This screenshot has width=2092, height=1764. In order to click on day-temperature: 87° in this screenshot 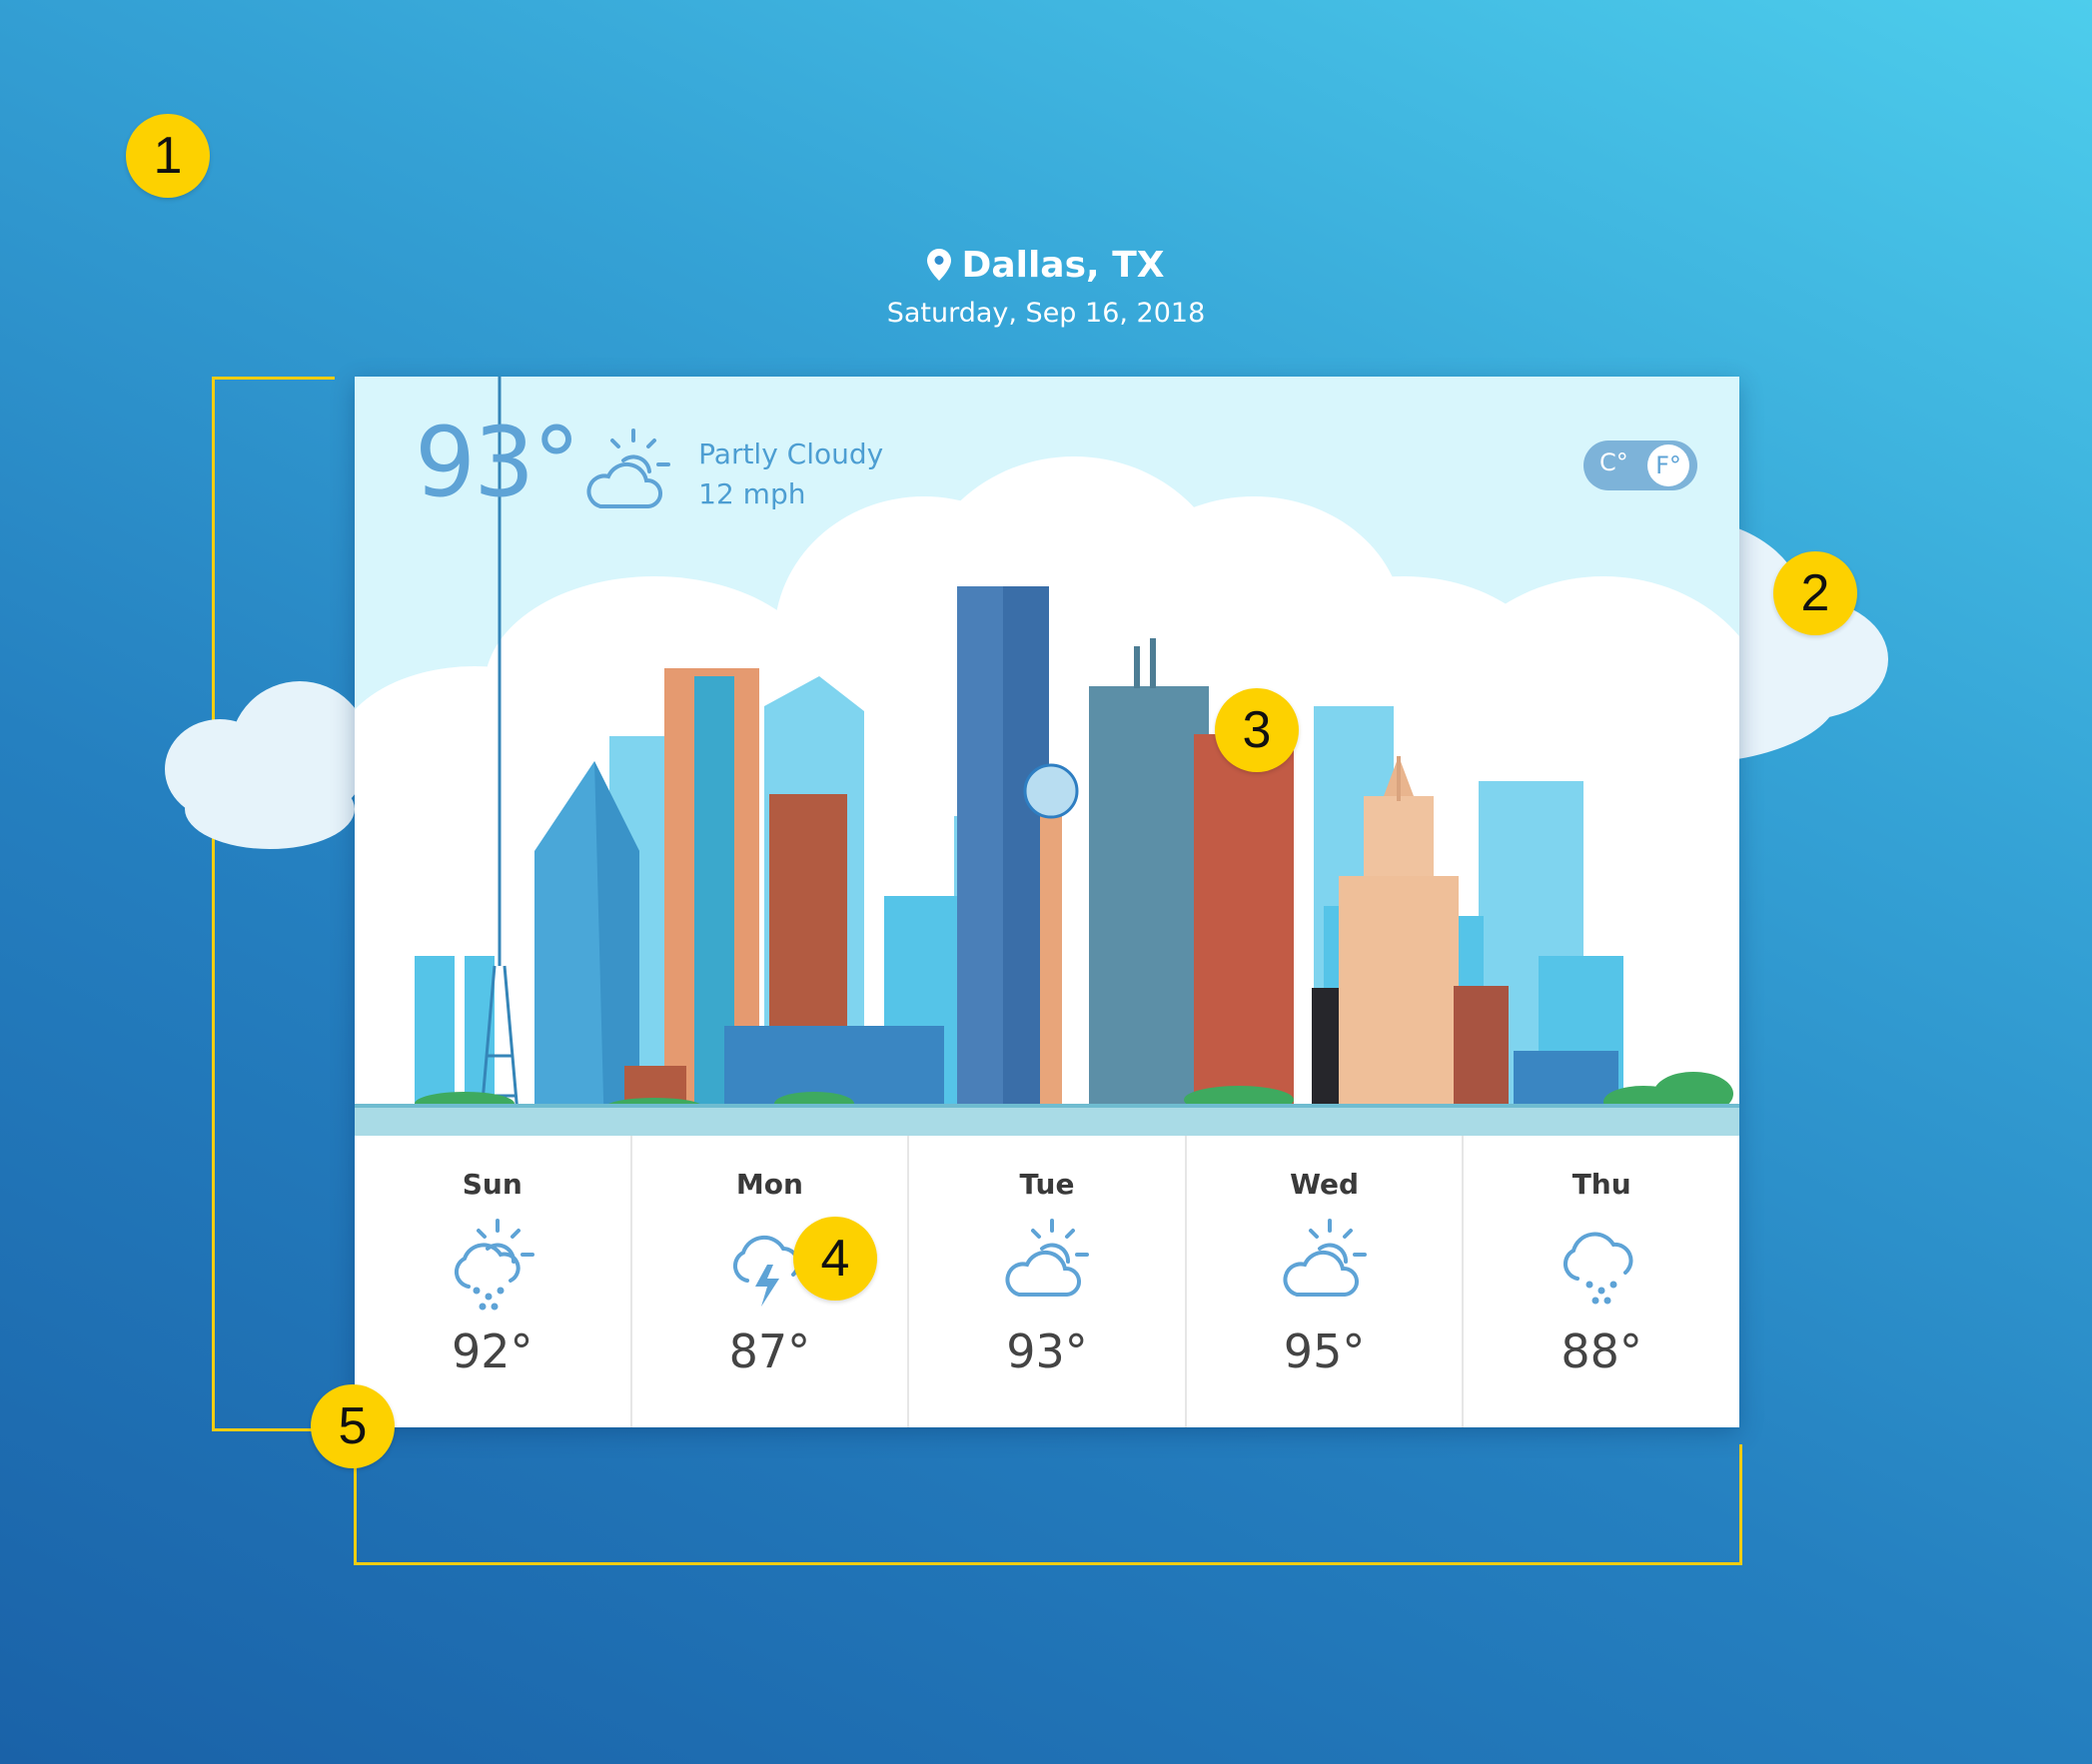, I will do `click(769, 1351)`.